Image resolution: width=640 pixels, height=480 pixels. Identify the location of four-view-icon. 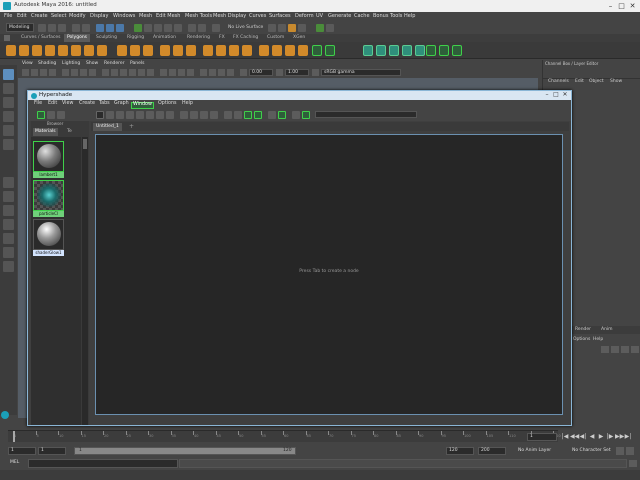
(8, 196).